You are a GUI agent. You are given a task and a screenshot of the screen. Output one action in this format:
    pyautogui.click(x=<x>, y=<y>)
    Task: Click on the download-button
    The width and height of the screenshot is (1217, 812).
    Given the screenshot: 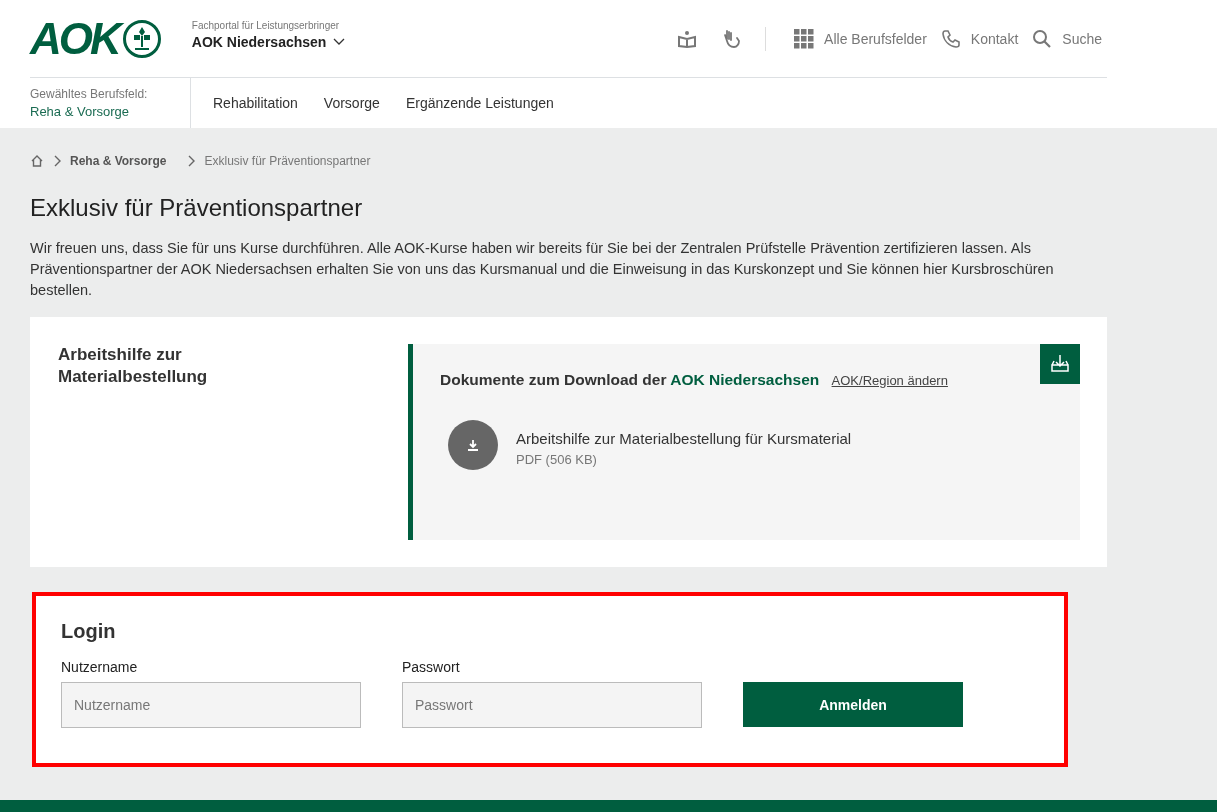 What is the action you would take?
    pyautogui.click(x=473, y=445)
    